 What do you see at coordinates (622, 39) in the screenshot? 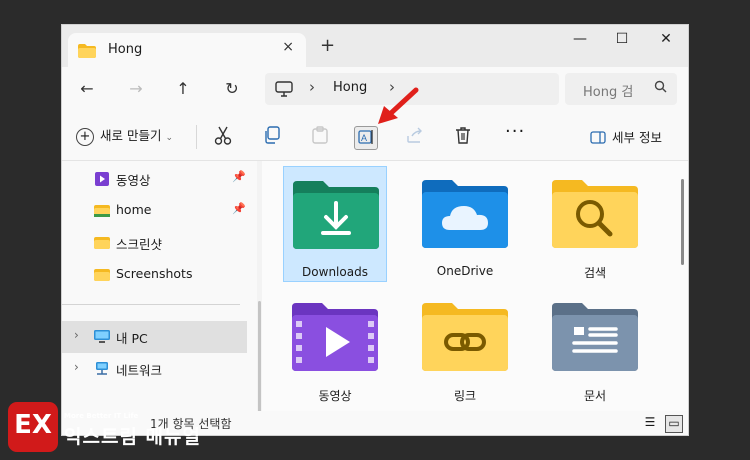
I see `maximize-button: ☐` at bounding box center [622, 39].